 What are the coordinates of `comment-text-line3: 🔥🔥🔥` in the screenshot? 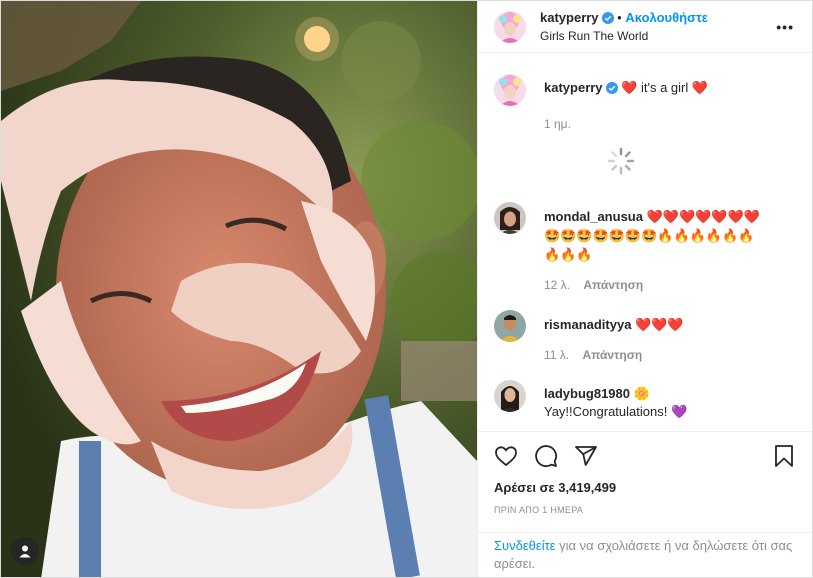 It's located at (568, 254).